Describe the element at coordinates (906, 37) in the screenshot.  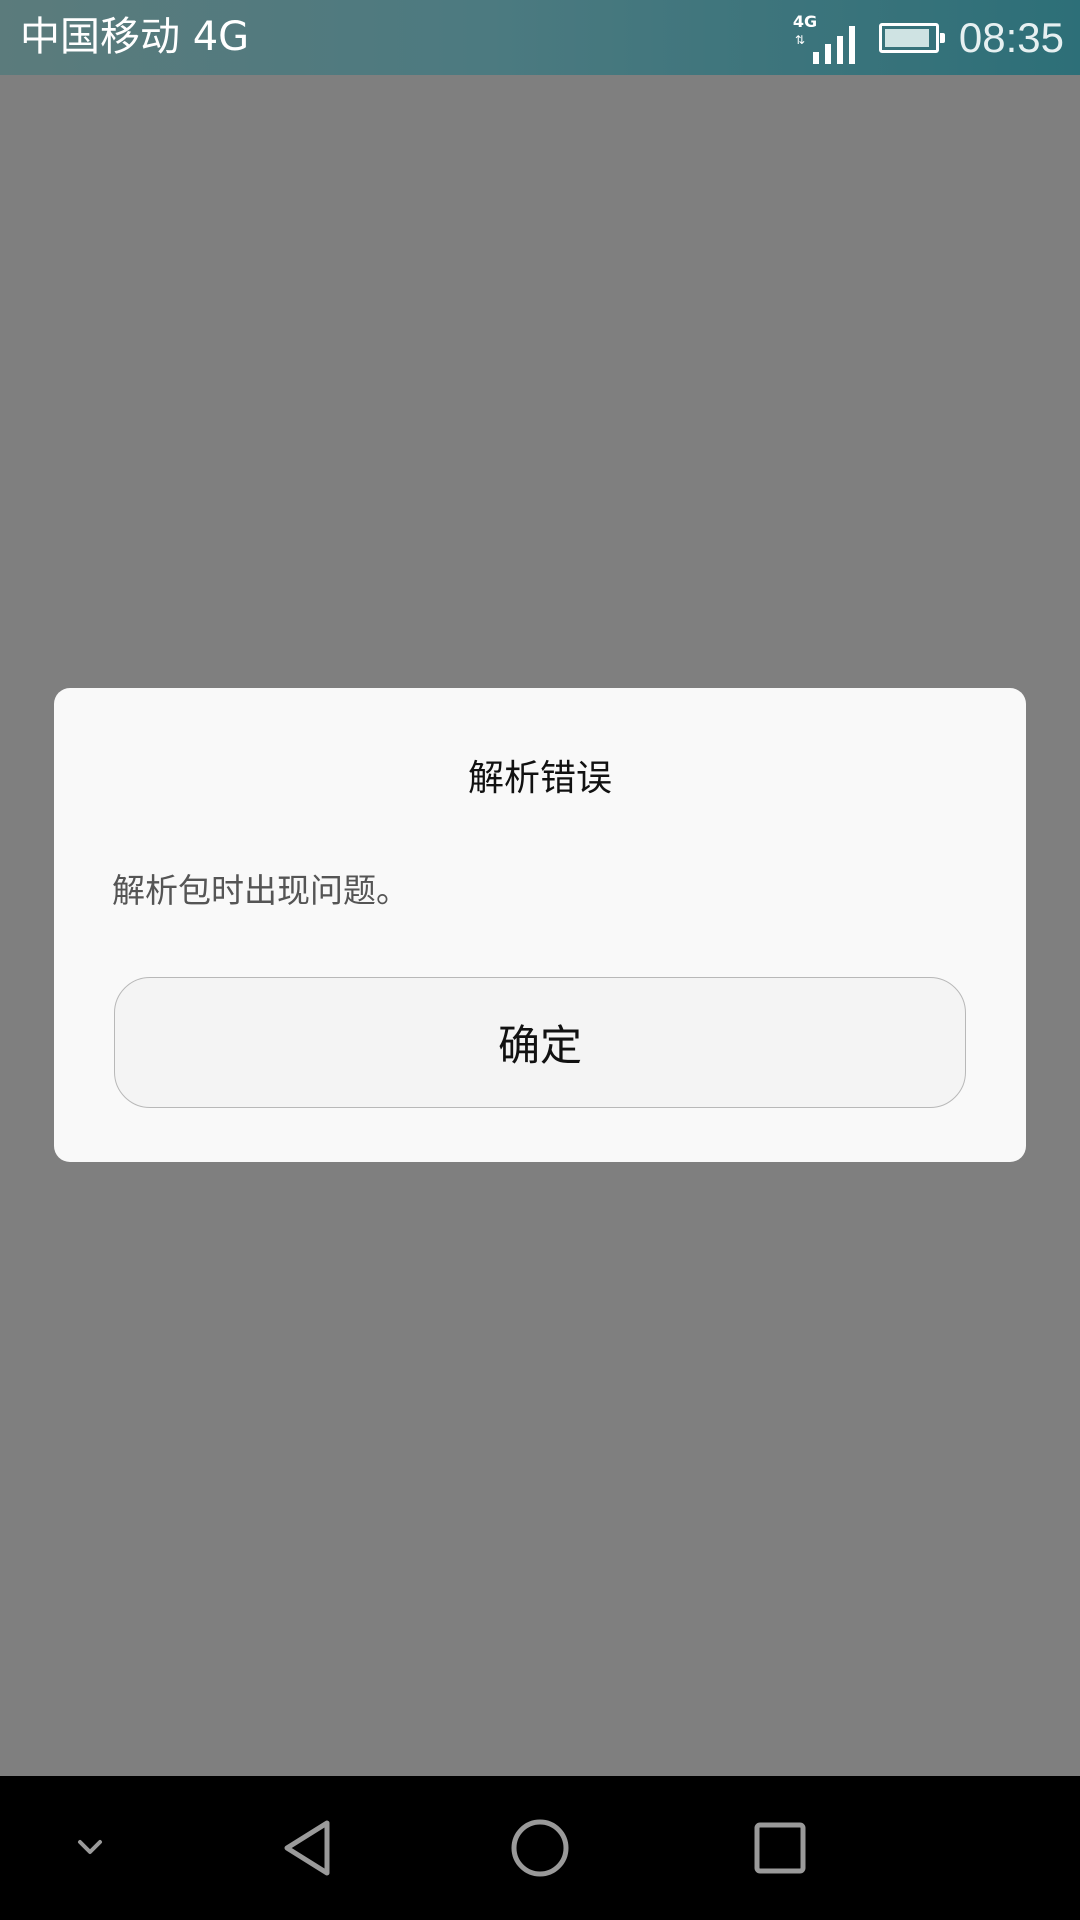
I see `battery-level` at that location.